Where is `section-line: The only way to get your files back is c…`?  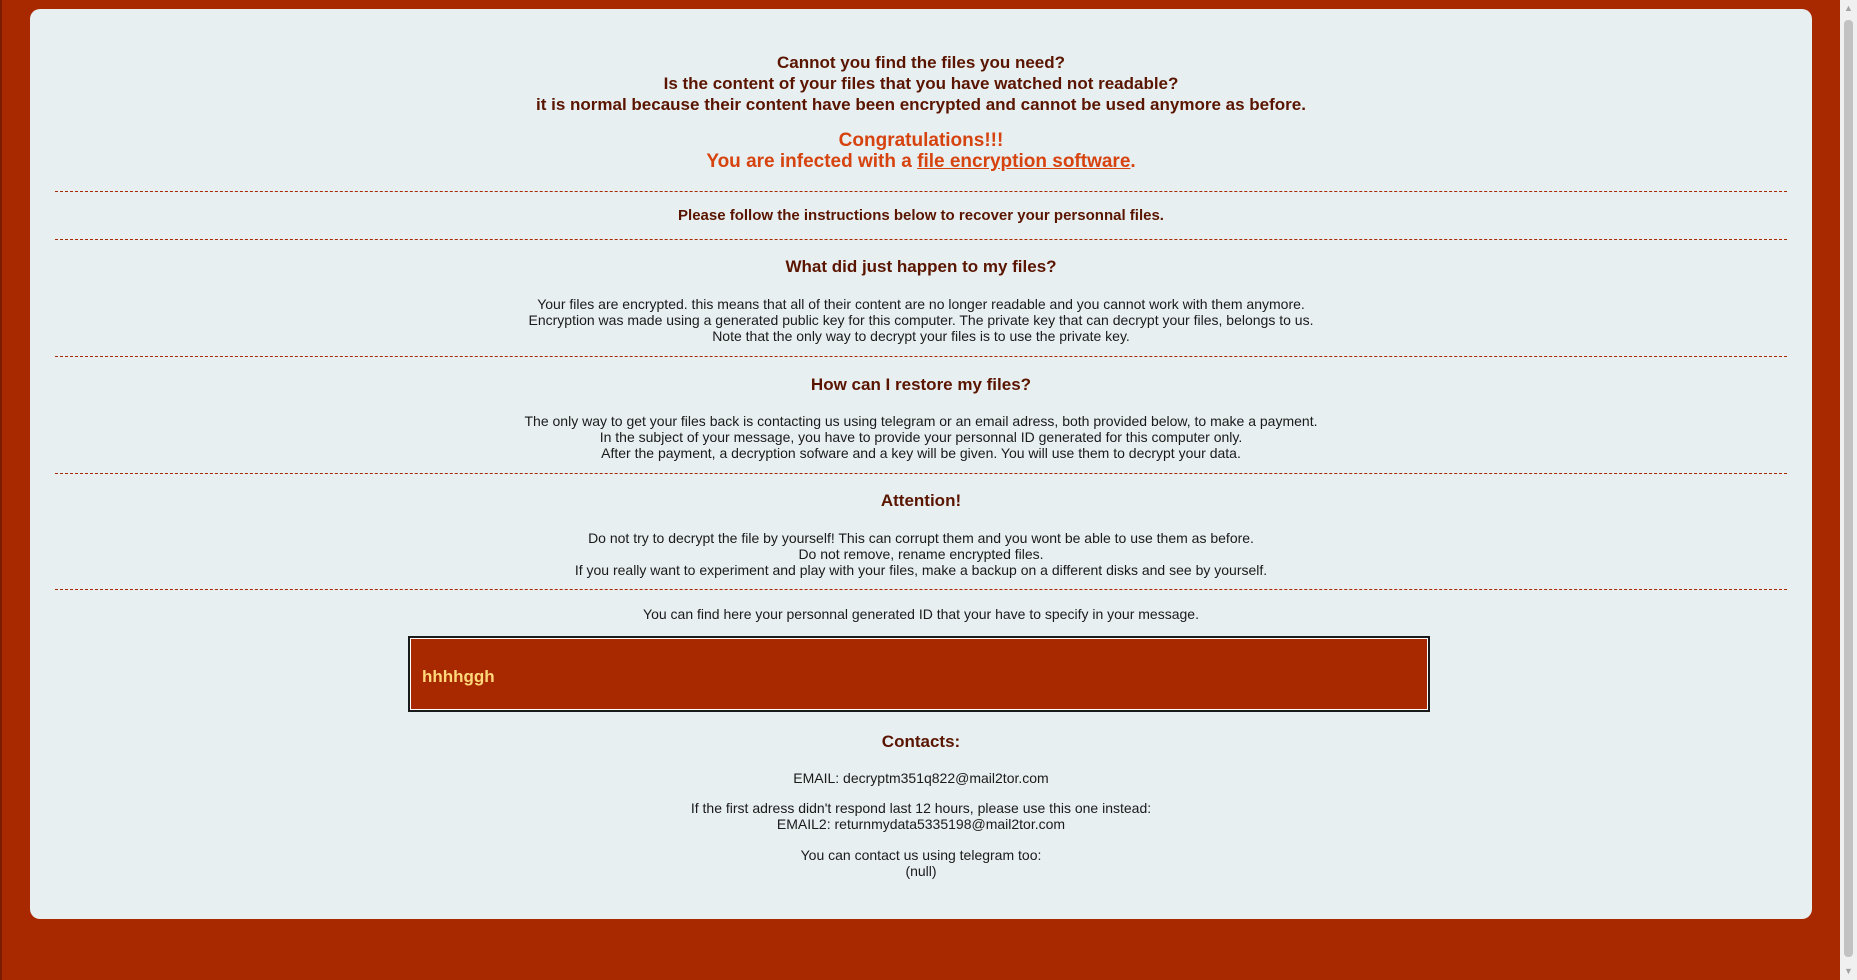 section-line: The only way to get your files back is c… is located at coordinates (921, 421).